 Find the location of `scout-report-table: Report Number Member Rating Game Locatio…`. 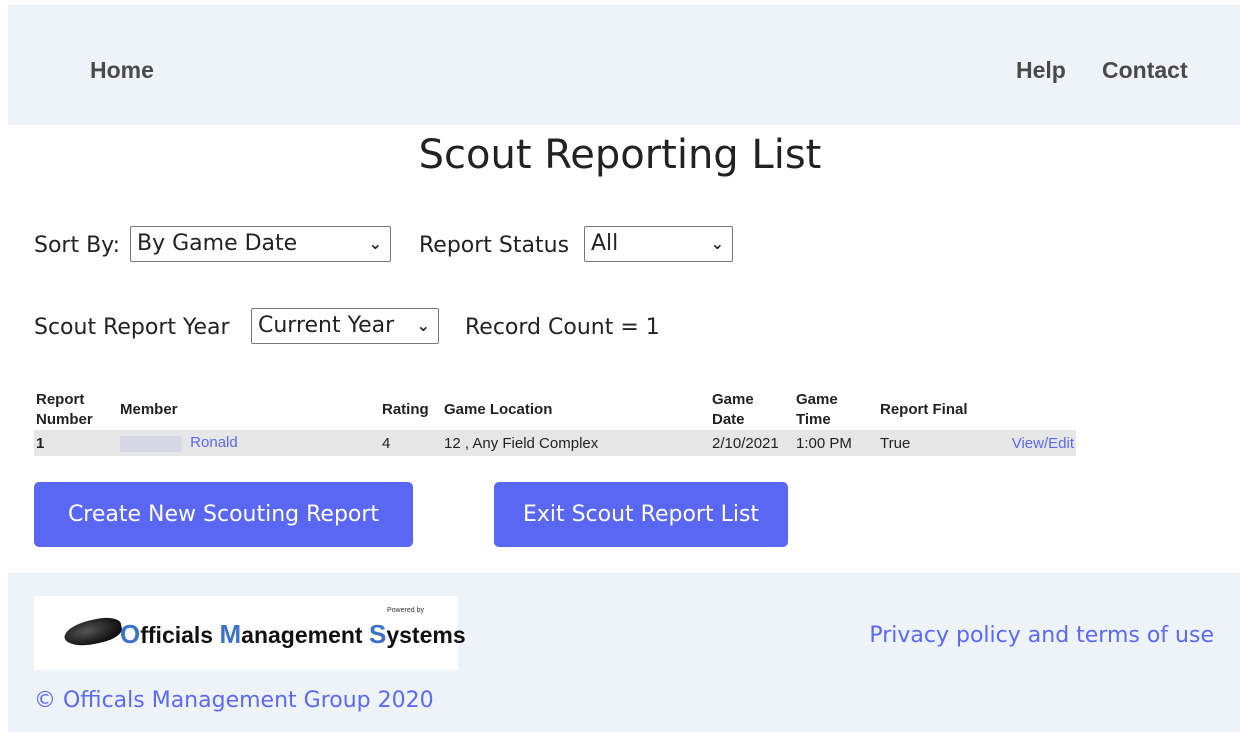

scout-report-table: Report Number Member Rating Game Locatio… is located at coordinates (555, 423).